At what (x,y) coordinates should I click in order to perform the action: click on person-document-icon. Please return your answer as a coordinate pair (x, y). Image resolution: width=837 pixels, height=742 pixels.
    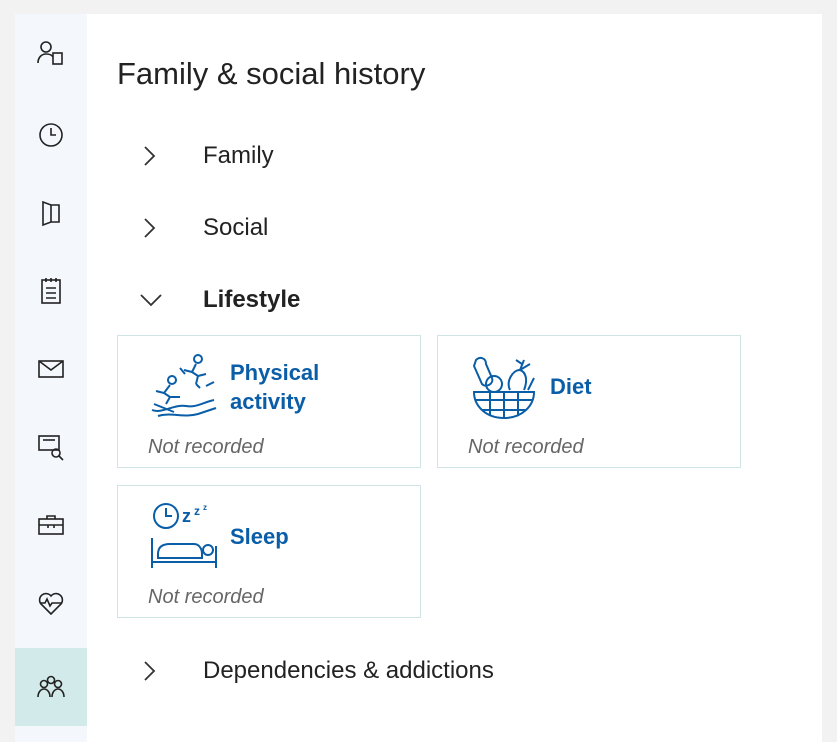
    Looking at the image, I should click on (50, 53).